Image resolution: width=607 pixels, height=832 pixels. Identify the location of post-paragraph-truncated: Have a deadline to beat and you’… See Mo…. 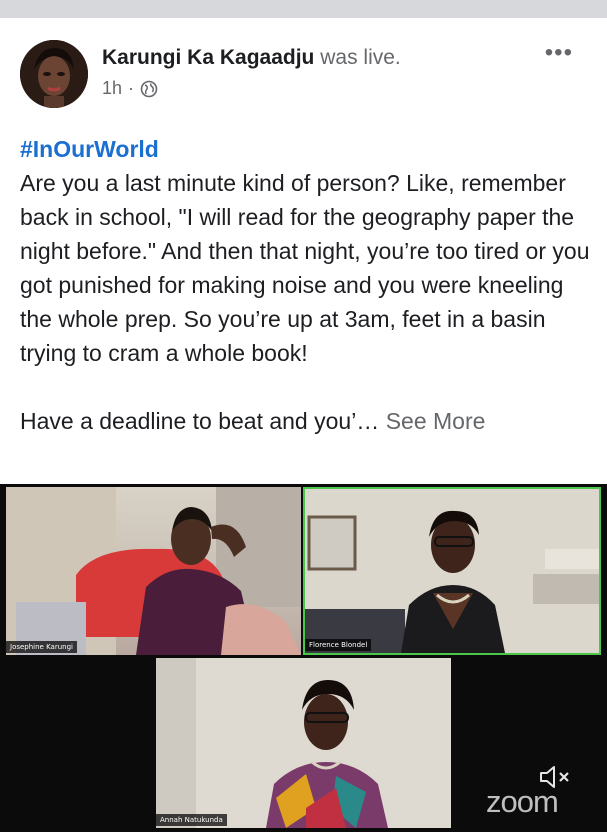
(306, 421).